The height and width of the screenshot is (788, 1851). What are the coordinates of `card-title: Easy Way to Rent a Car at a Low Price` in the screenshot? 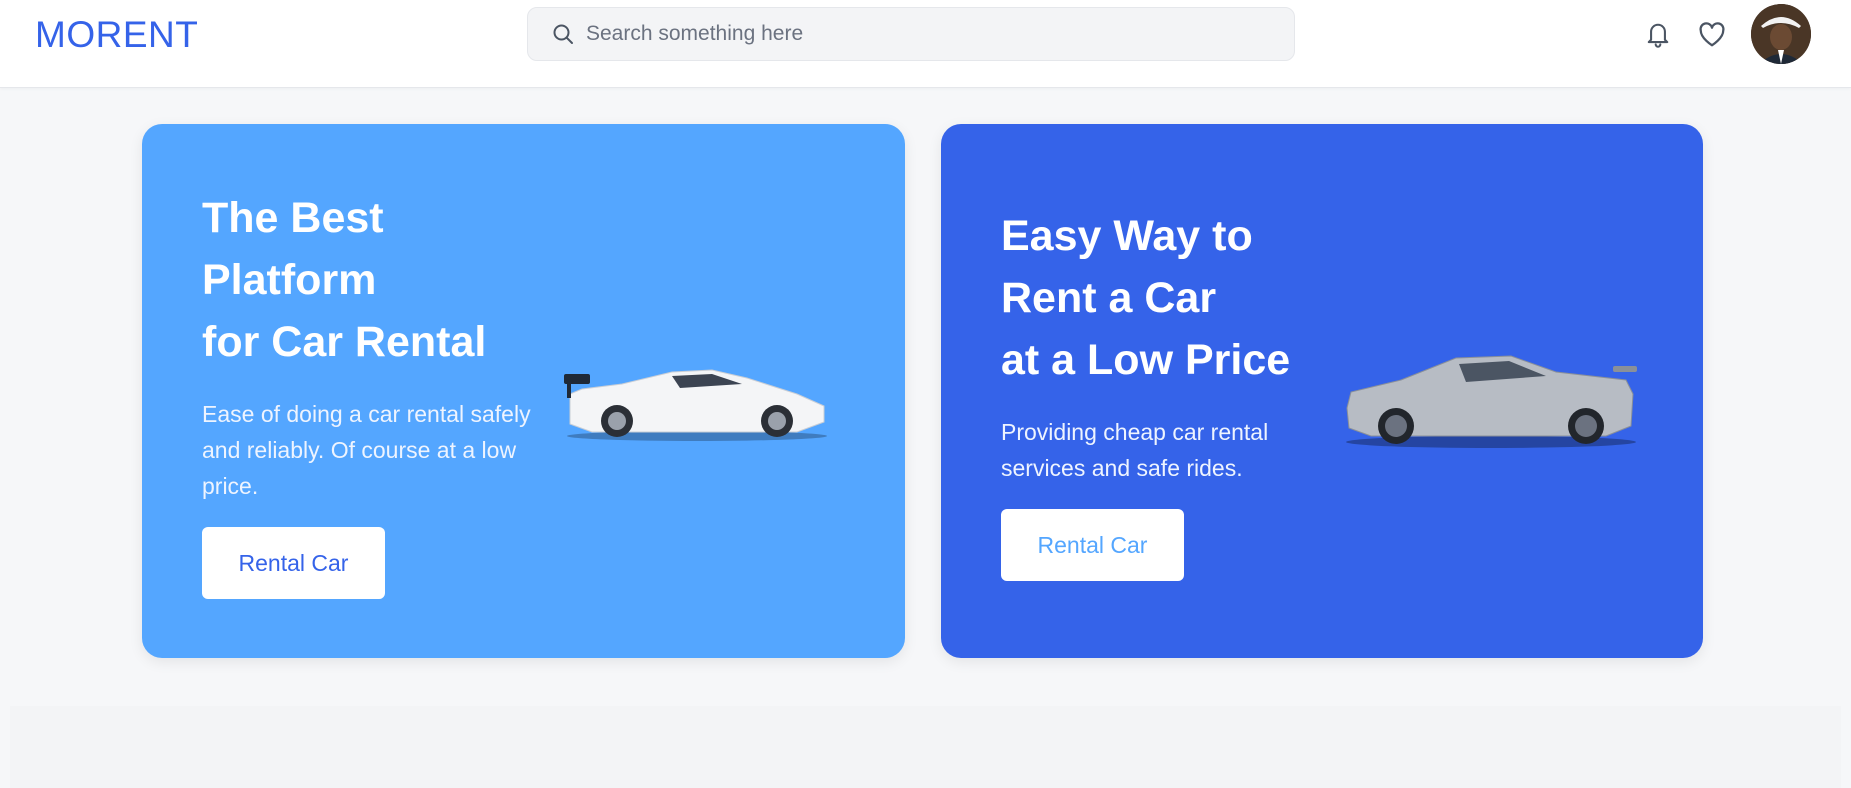 It's located at (1146, 298).